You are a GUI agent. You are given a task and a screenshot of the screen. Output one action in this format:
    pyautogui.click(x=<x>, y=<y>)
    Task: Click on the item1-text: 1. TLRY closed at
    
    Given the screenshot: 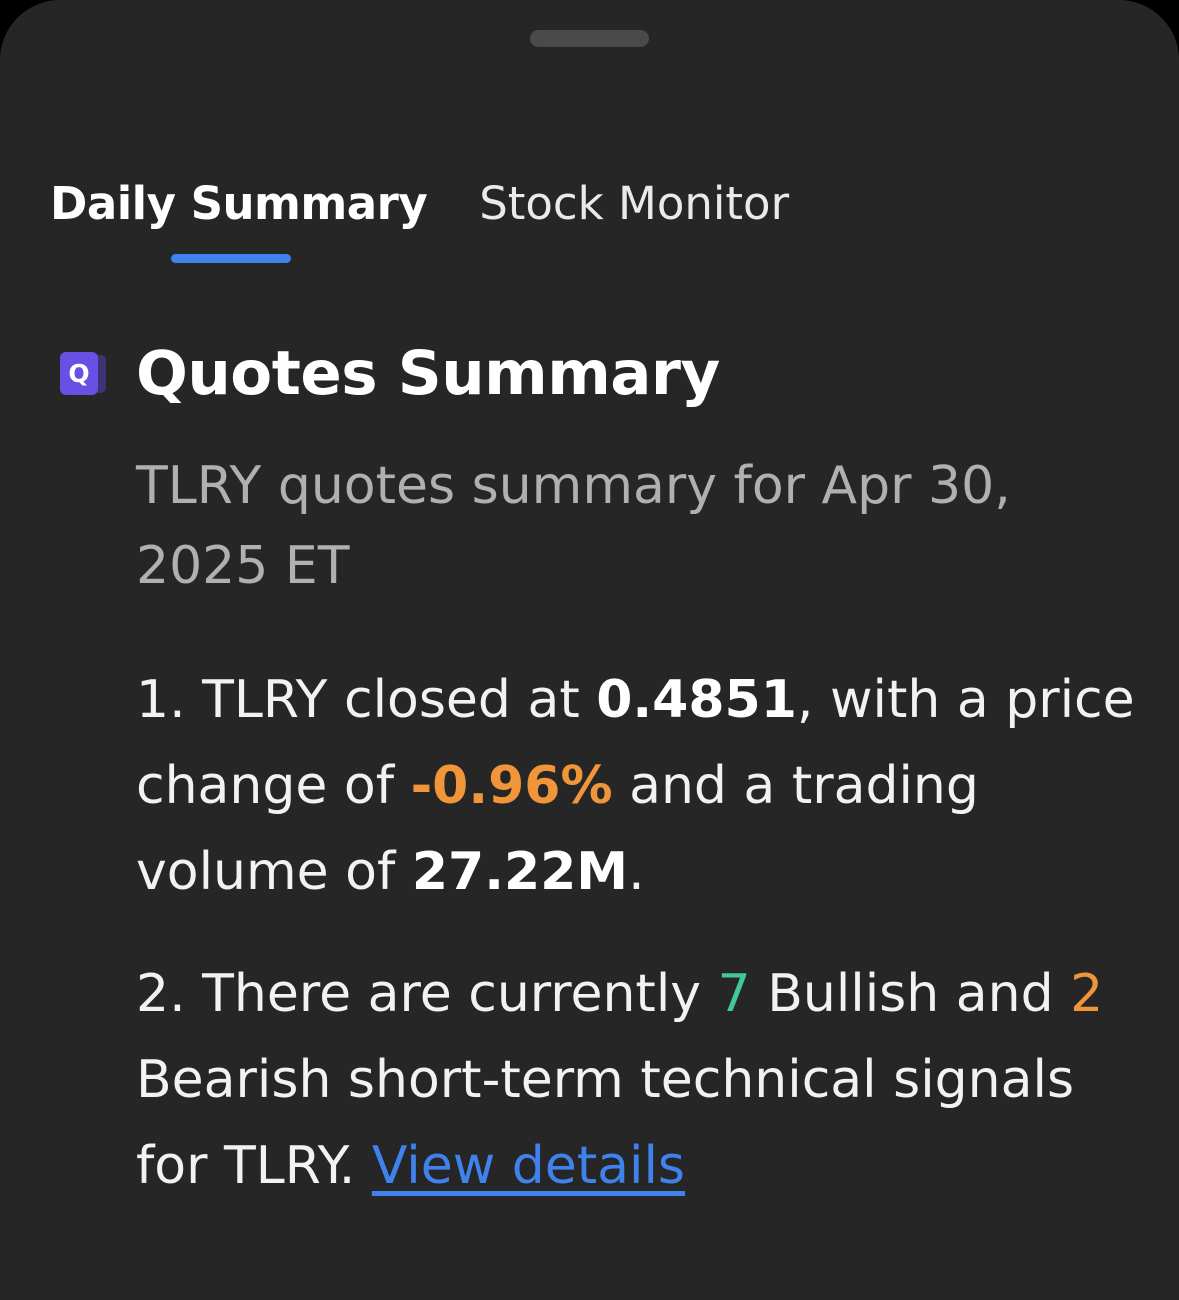 What is the action you would take?
    pyautogui.click(x=366, y=700)
    